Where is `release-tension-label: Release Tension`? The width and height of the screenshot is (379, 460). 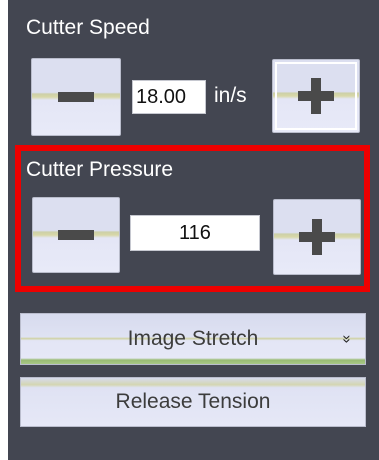
release-tension-label: Release Tension is located at coordinates (193, 401).